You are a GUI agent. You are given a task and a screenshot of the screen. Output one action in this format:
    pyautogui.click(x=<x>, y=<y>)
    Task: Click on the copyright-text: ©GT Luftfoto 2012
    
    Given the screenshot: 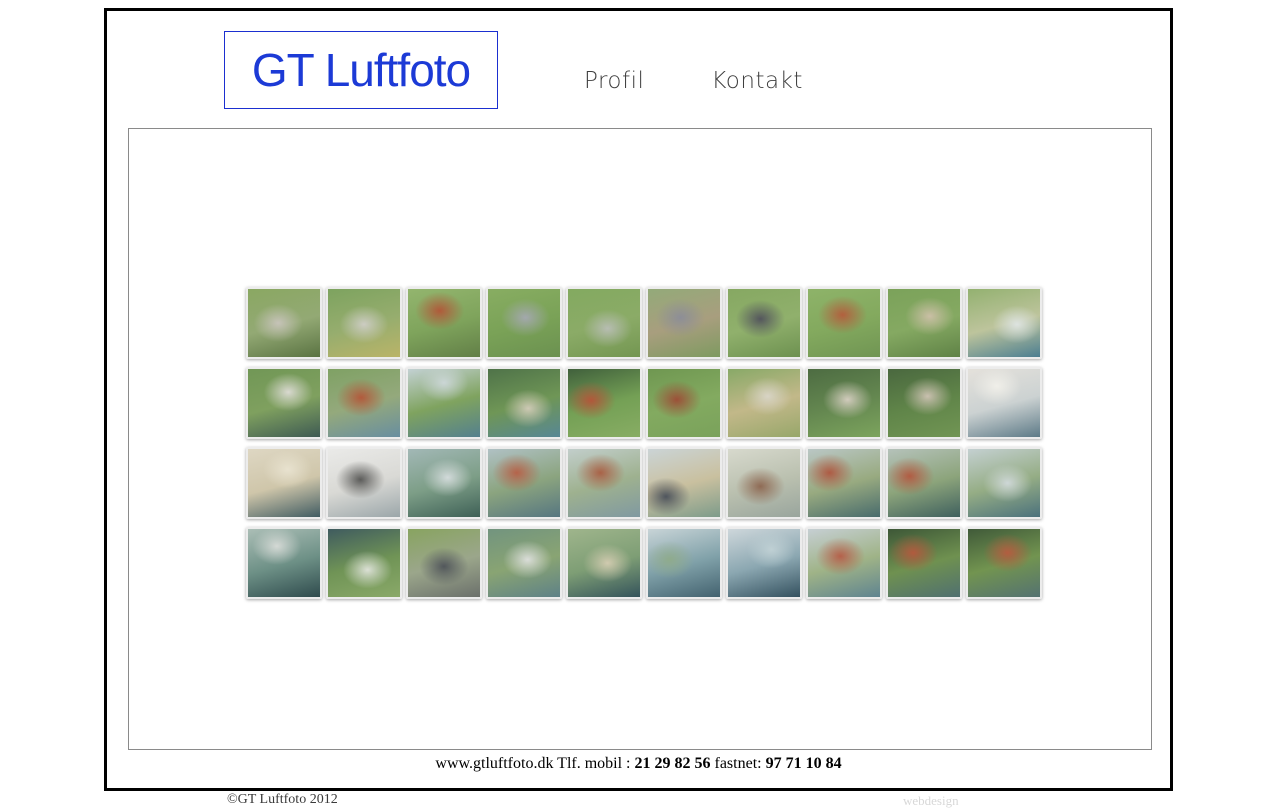 What is the action you would take?
    pyautogui.click(x=282, y=799)
    